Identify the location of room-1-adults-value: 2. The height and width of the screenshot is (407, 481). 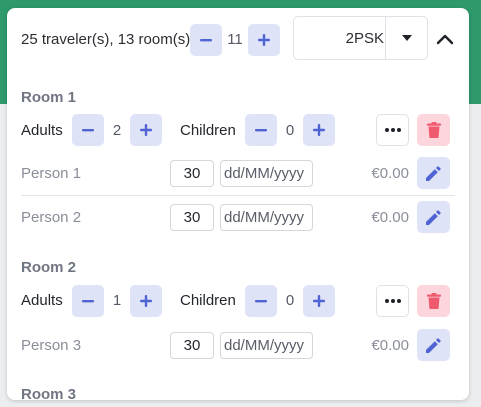
(117, 130).